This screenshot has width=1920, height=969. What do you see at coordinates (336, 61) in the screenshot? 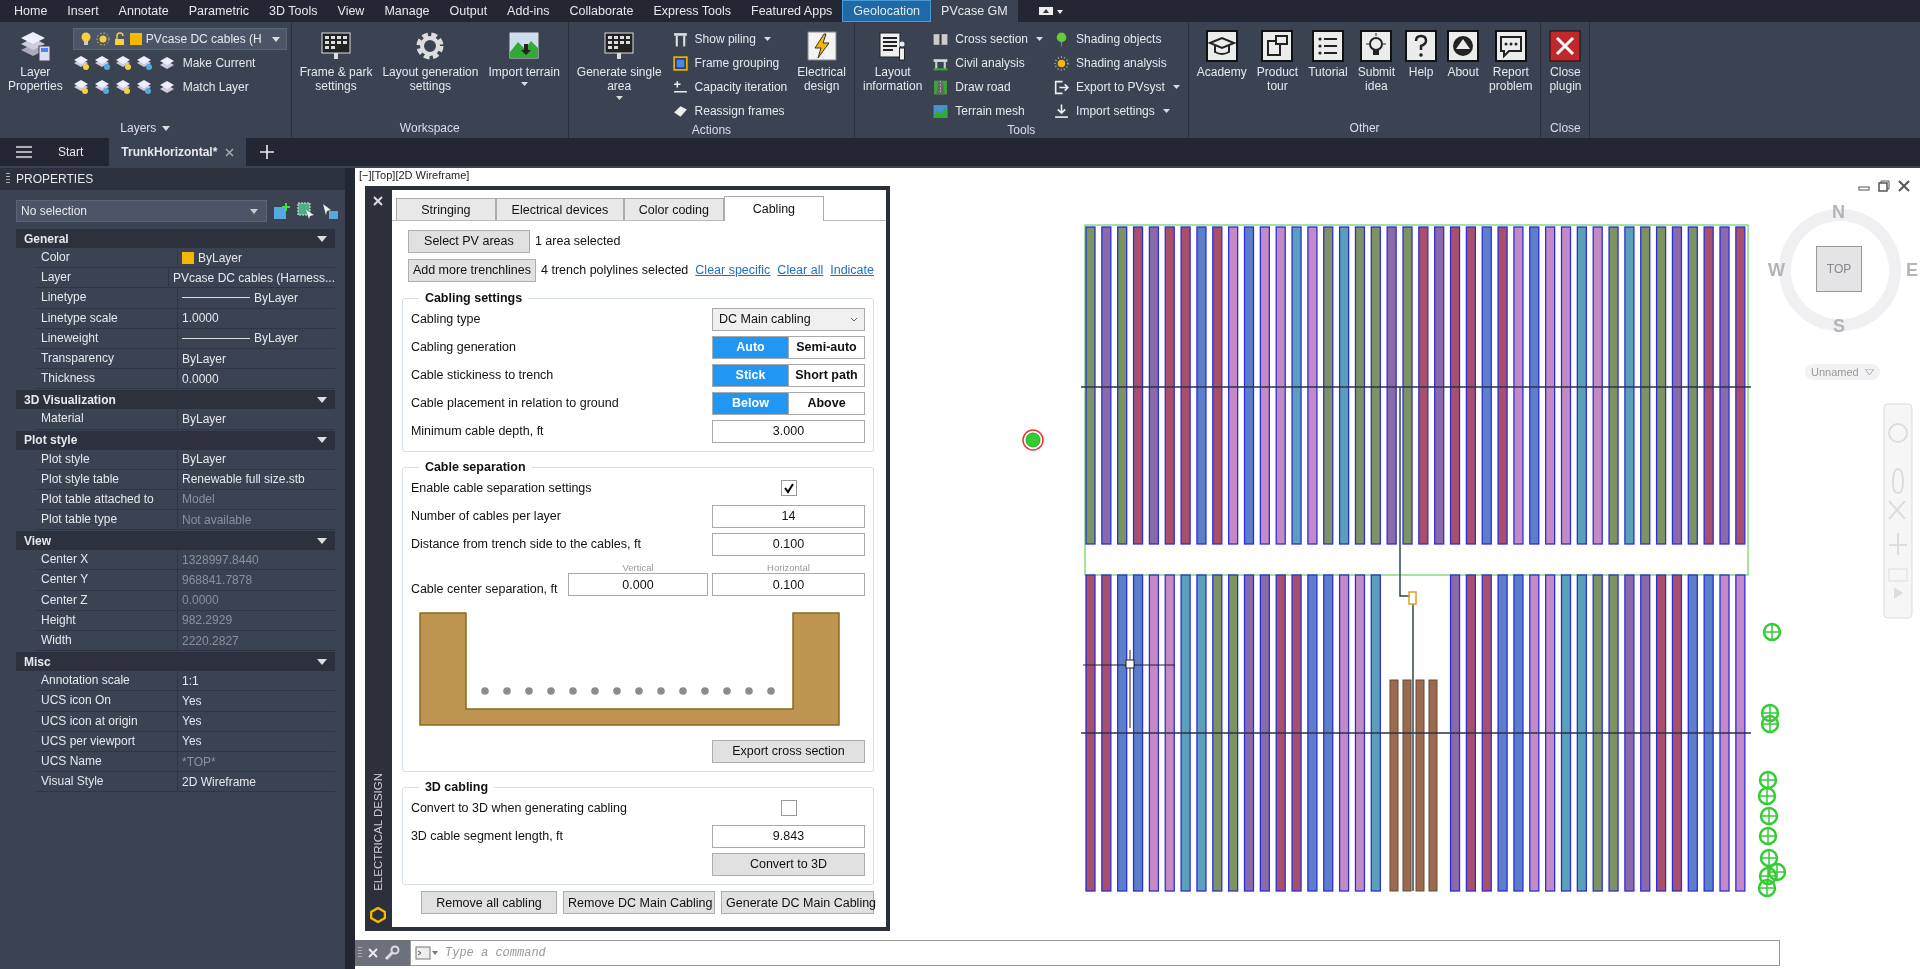
I see `ribbon-button: Frame & park settings` at bounding box center [336, 61].